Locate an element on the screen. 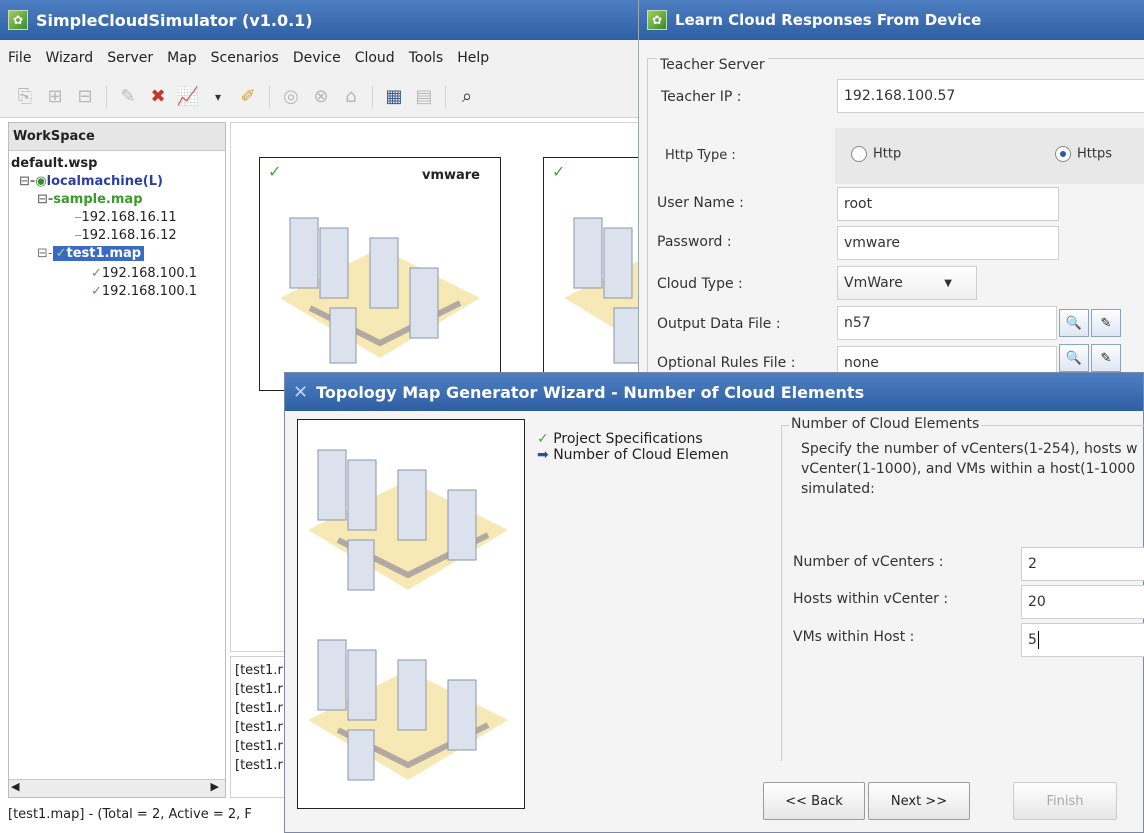  password-label: Password : is located at coordinates (694, 242).